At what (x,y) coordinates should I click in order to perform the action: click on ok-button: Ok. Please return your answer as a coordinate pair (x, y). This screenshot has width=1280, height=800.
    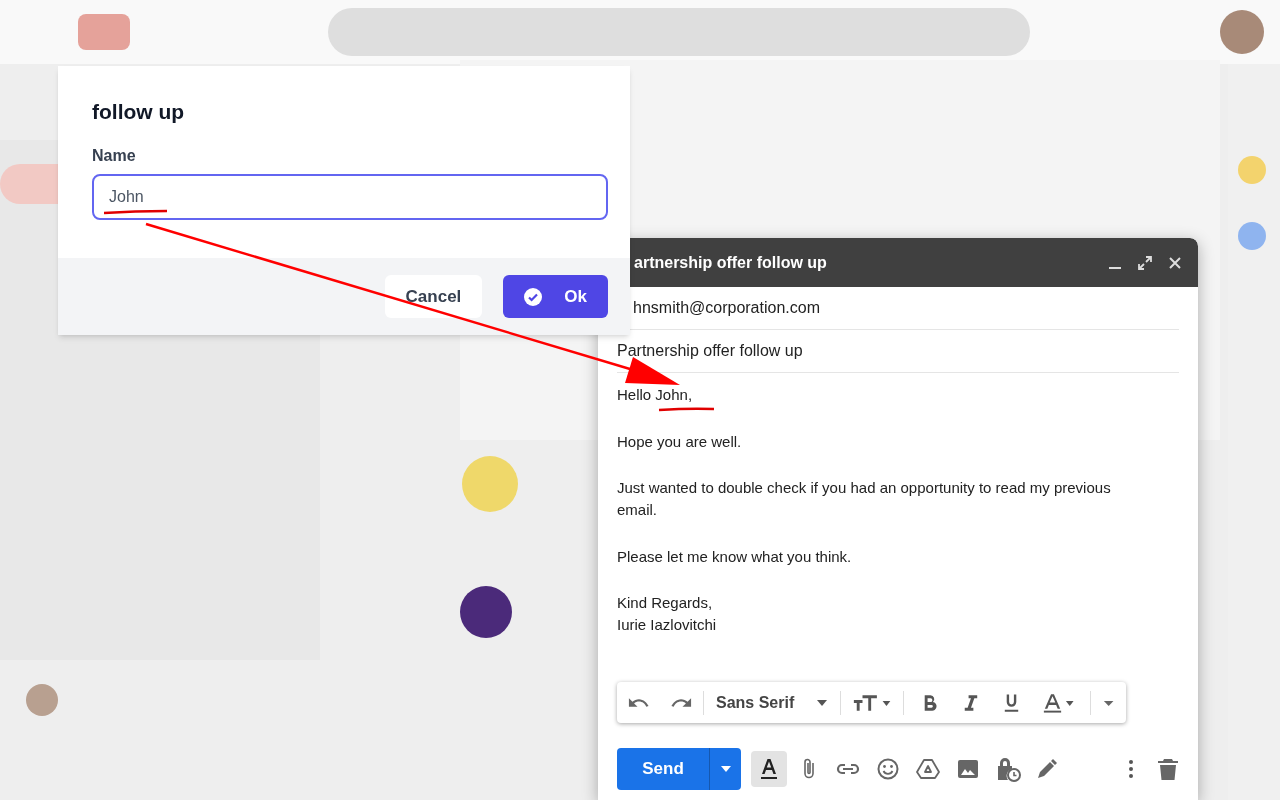
    Looking at the image, I should click on (555, 296).